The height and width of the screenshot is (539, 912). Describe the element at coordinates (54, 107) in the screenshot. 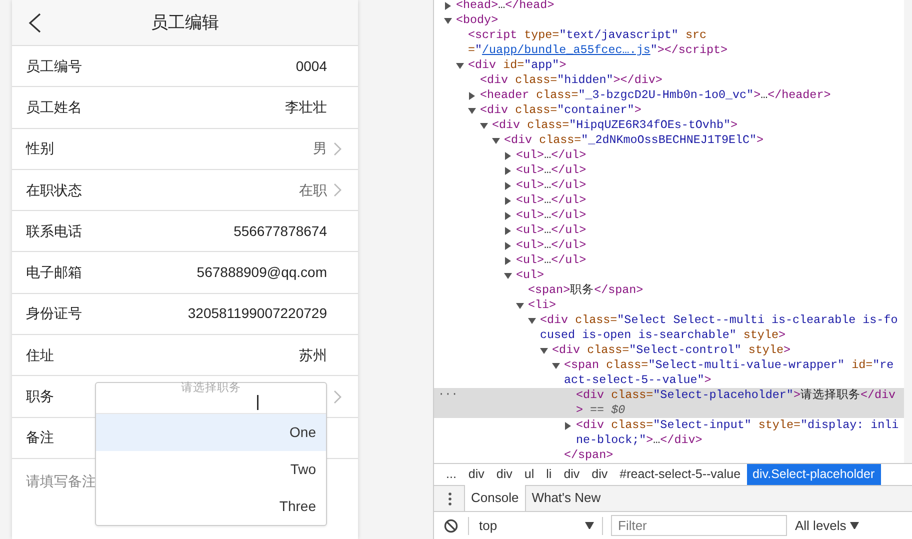

I see `field-label: 员工姓名` at that location.